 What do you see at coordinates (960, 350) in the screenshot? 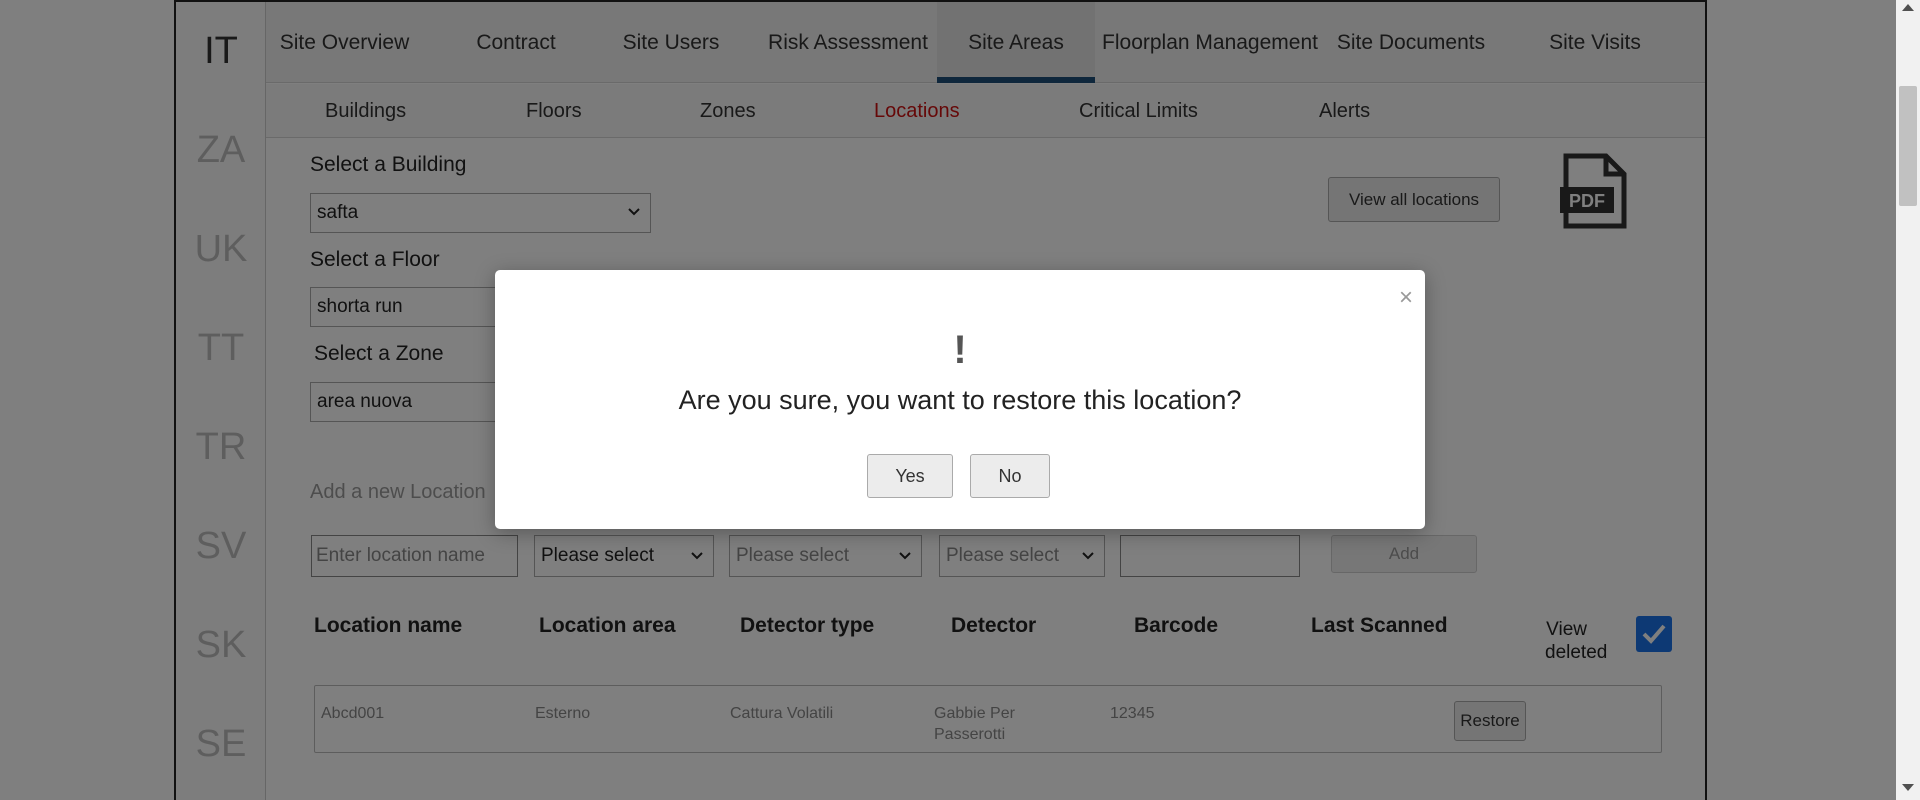
I see `exclamation-icon: !` at bounding box center [960, 350].